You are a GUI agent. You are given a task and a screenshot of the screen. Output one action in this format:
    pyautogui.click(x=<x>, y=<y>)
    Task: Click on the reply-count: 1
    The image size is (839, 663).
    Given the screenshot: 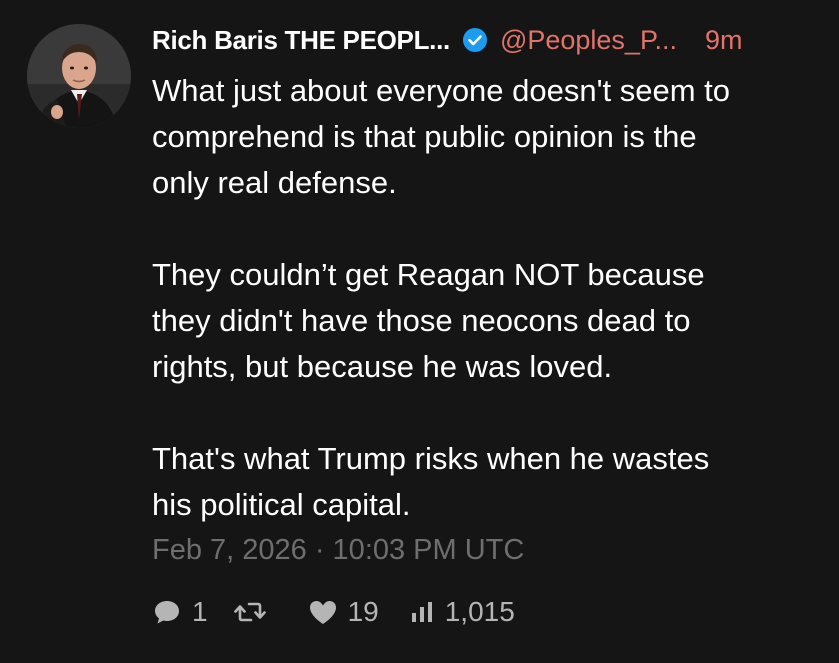 What is the action you would take?
    pyautogui.click(x=200, y=611)
    